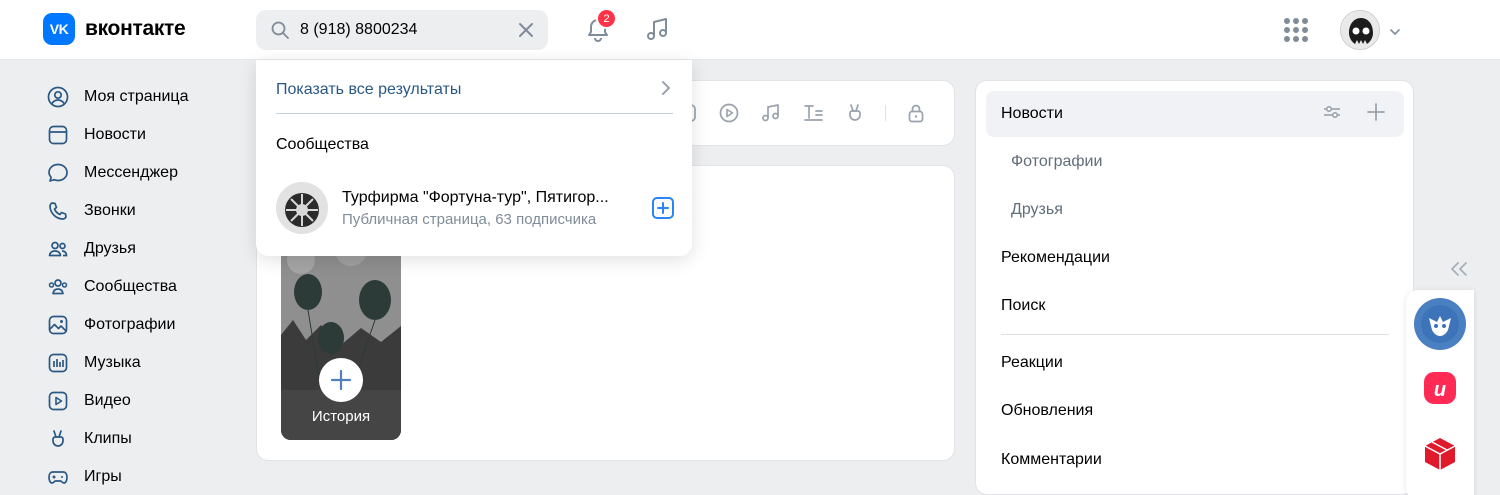 This screenshot has width=1500, height=495. Describe the element at coordinates (1055, 257) in the screenshot. I see `filter-label: Рекомендации` at that location.